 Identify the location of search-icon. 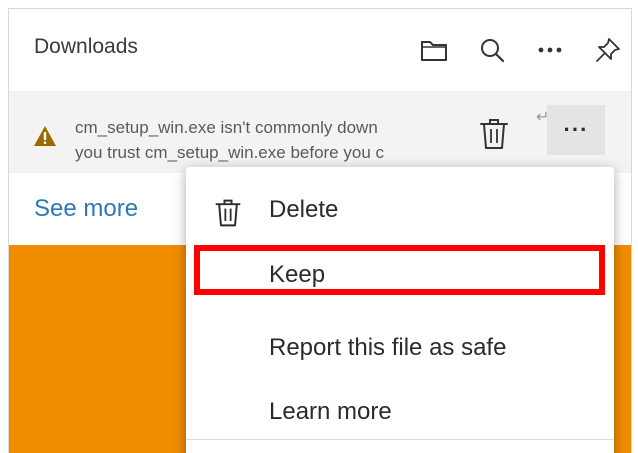
(492, 50).